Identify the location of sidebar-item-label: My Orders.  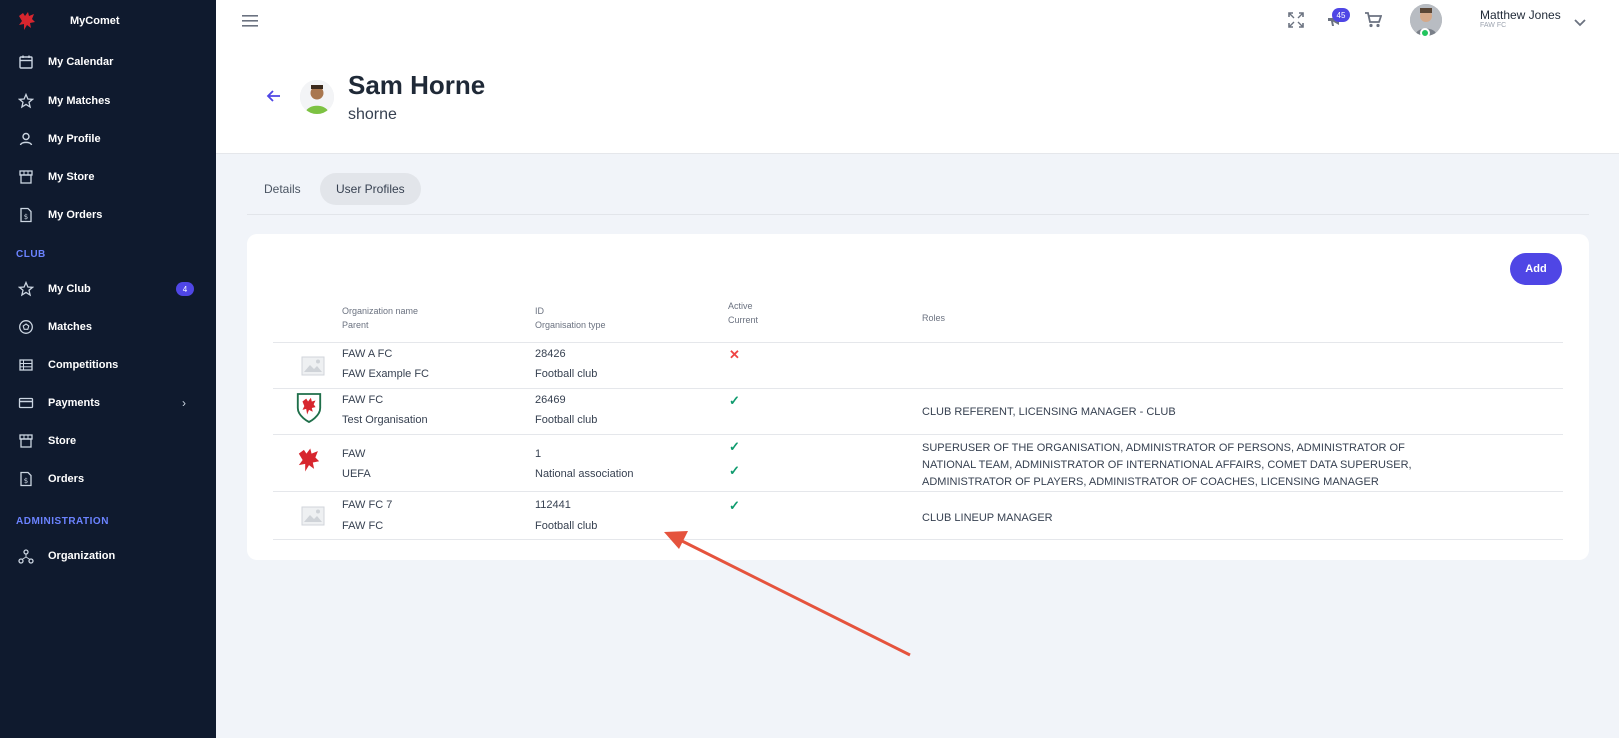
(75, 215).